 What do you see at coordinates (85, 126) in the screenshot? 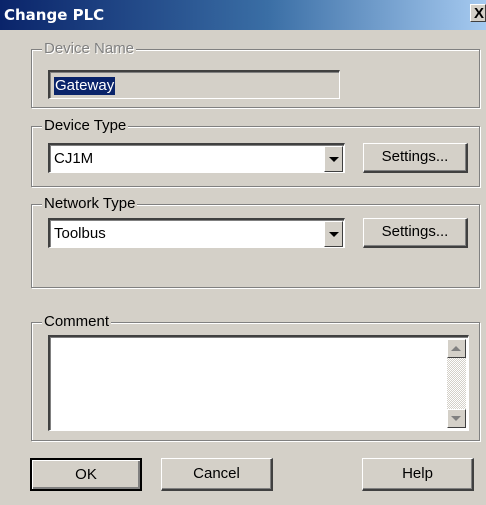
I see `device-type-legend: Device Type` at bounding box center [85, 126].